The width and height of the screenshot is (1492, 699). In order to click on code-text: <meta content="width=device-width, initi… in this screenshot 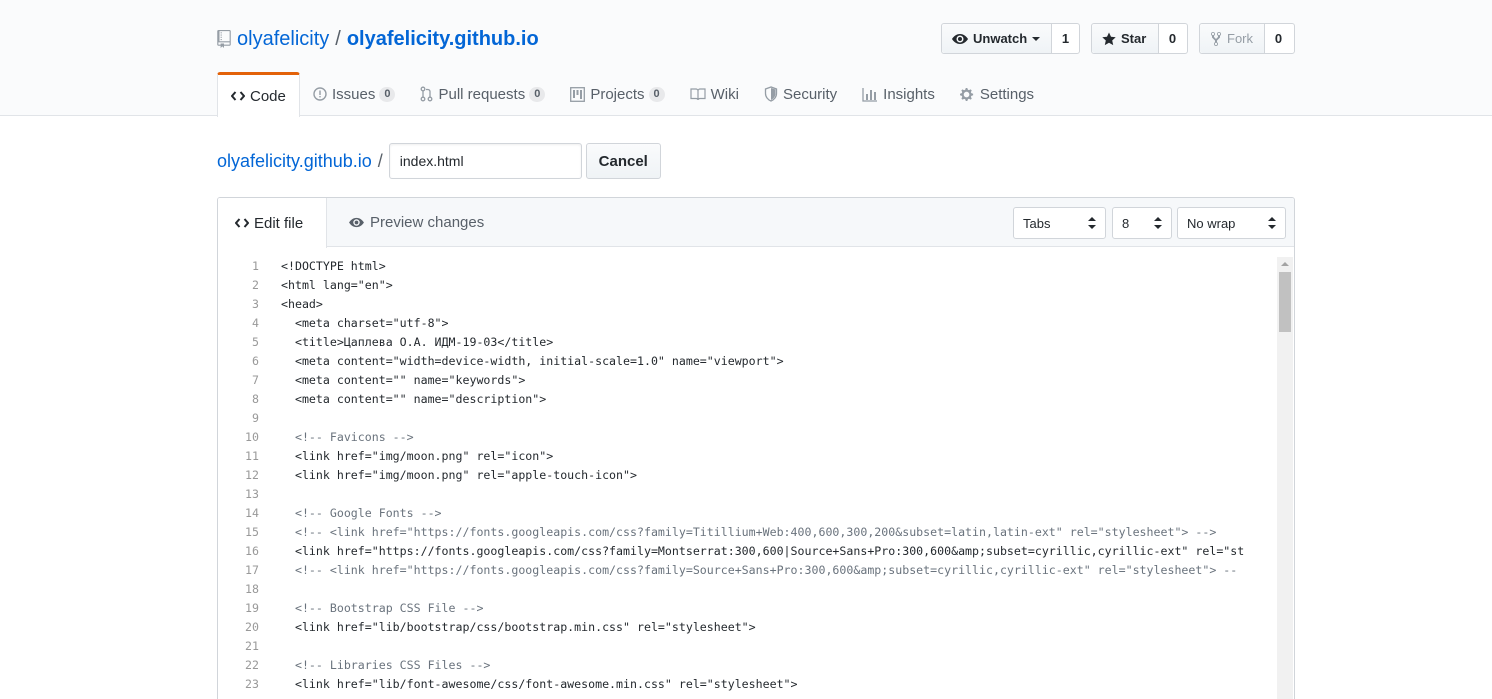, I will do `click(532, 361)`.